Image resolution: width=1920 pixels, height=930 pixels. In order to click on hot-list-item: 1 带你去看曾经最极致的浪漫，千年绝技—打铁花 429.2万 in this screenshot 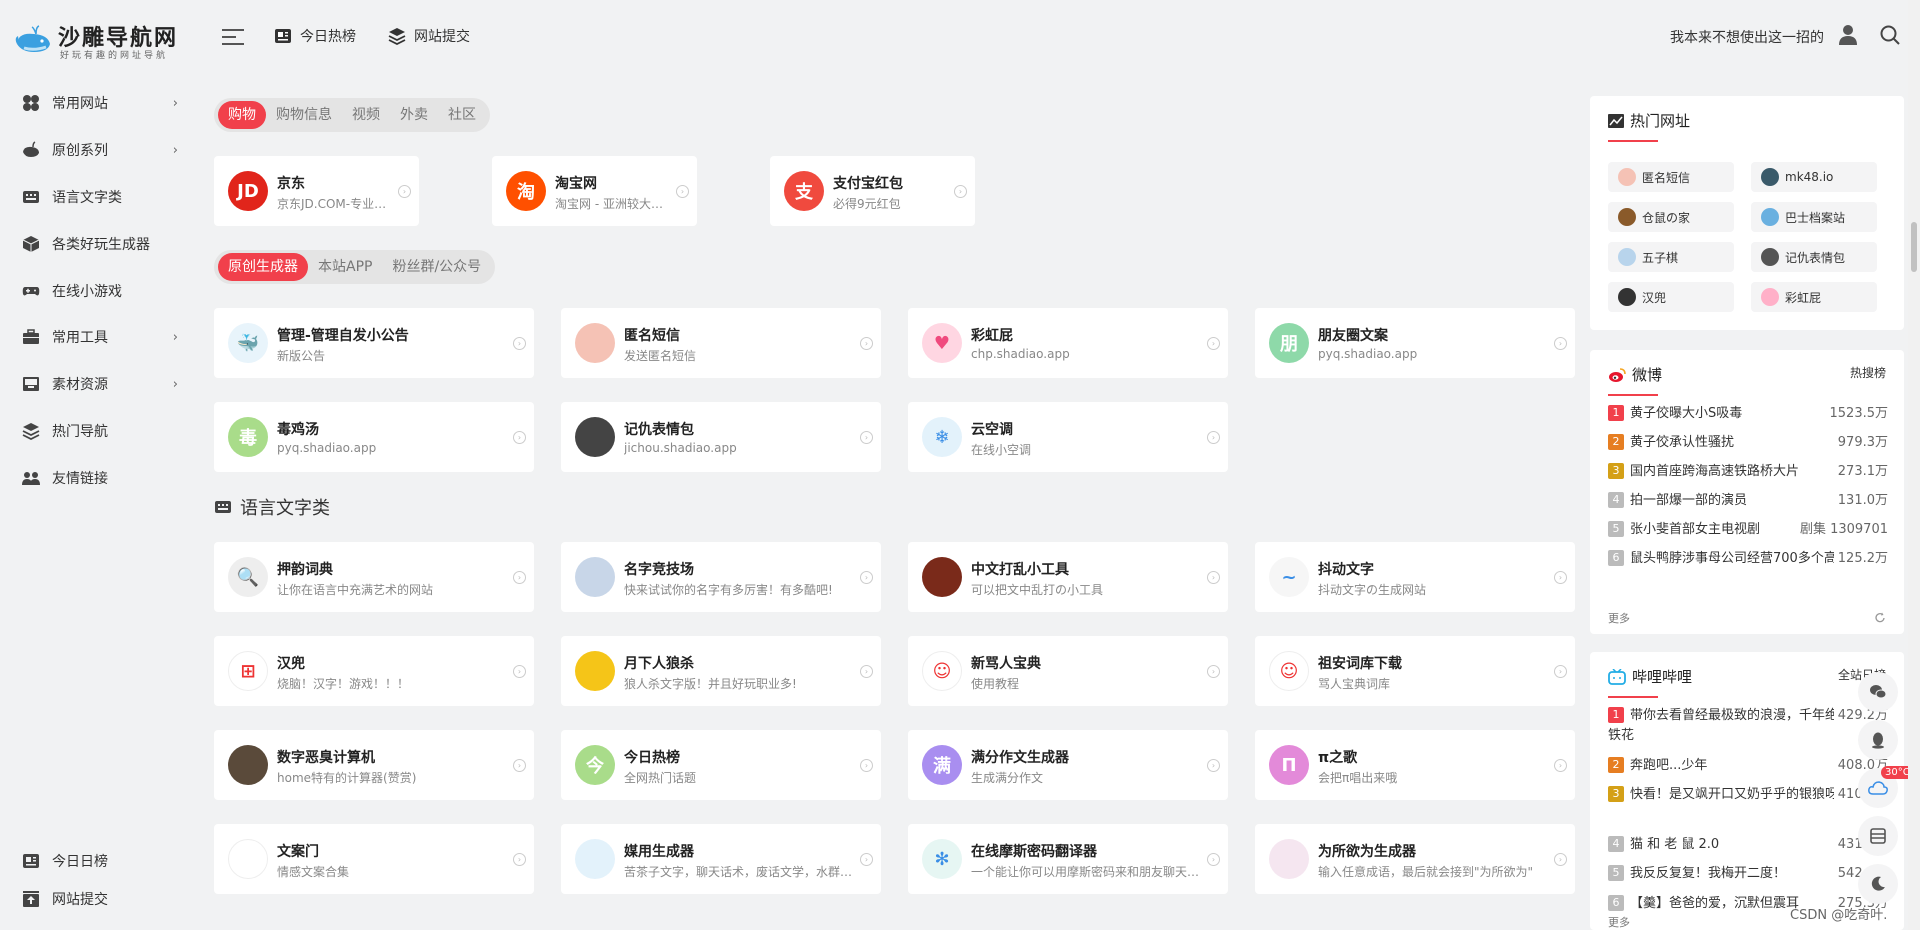, I will do `click(1748, 726)`.